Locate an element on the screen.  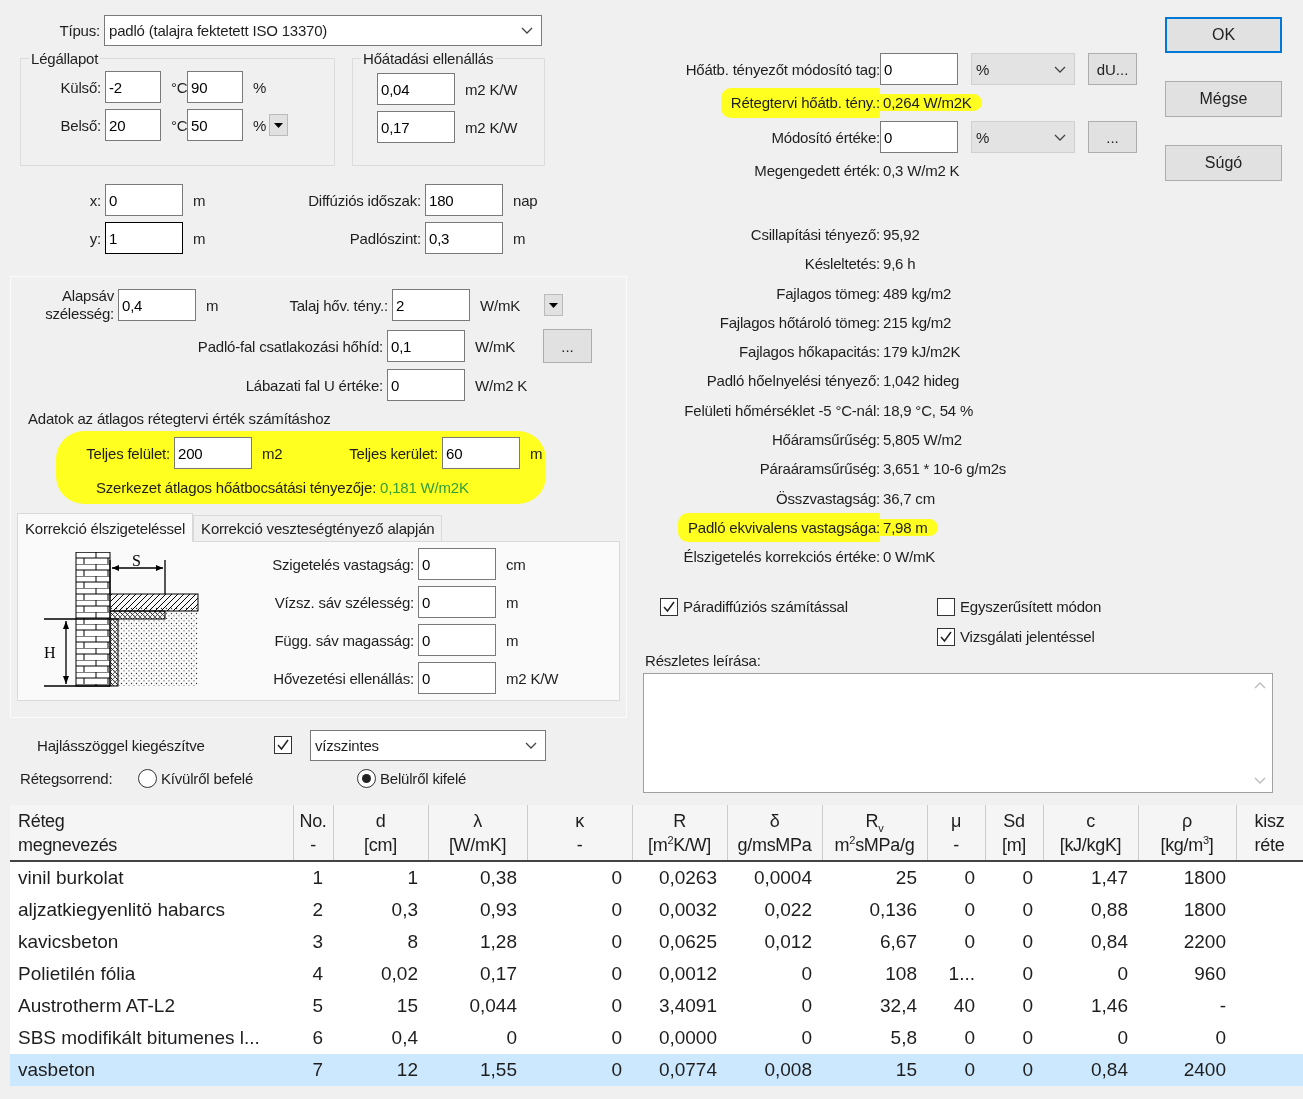
tab: Korrekció élszigeteléssel is located at coordinates (105, 527).